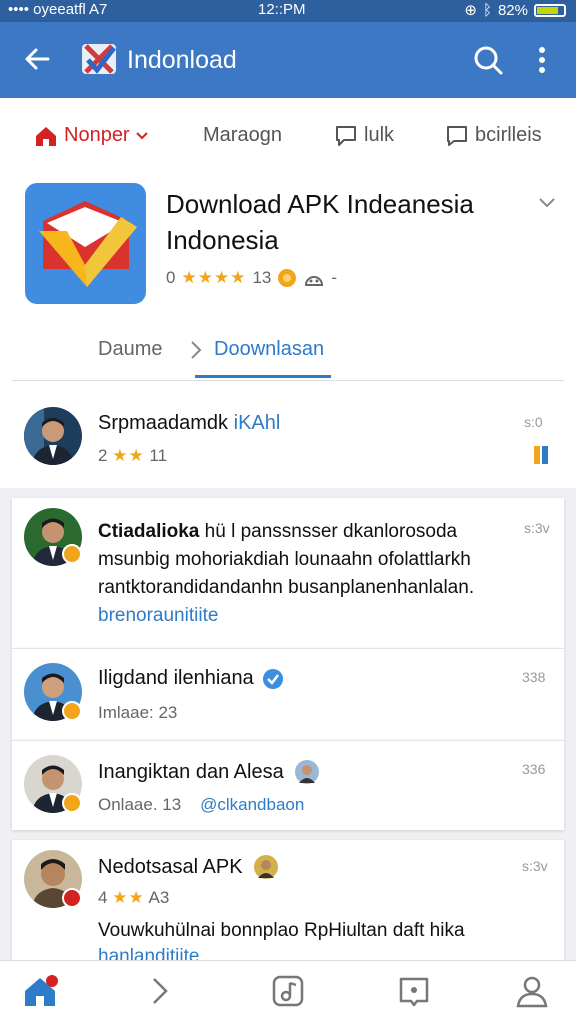 This screenshot has height=1024, width=576. Describe the element at coordinates (308, 616) in the screenshot. I see `item-link: brenoraunitiite` at that location.